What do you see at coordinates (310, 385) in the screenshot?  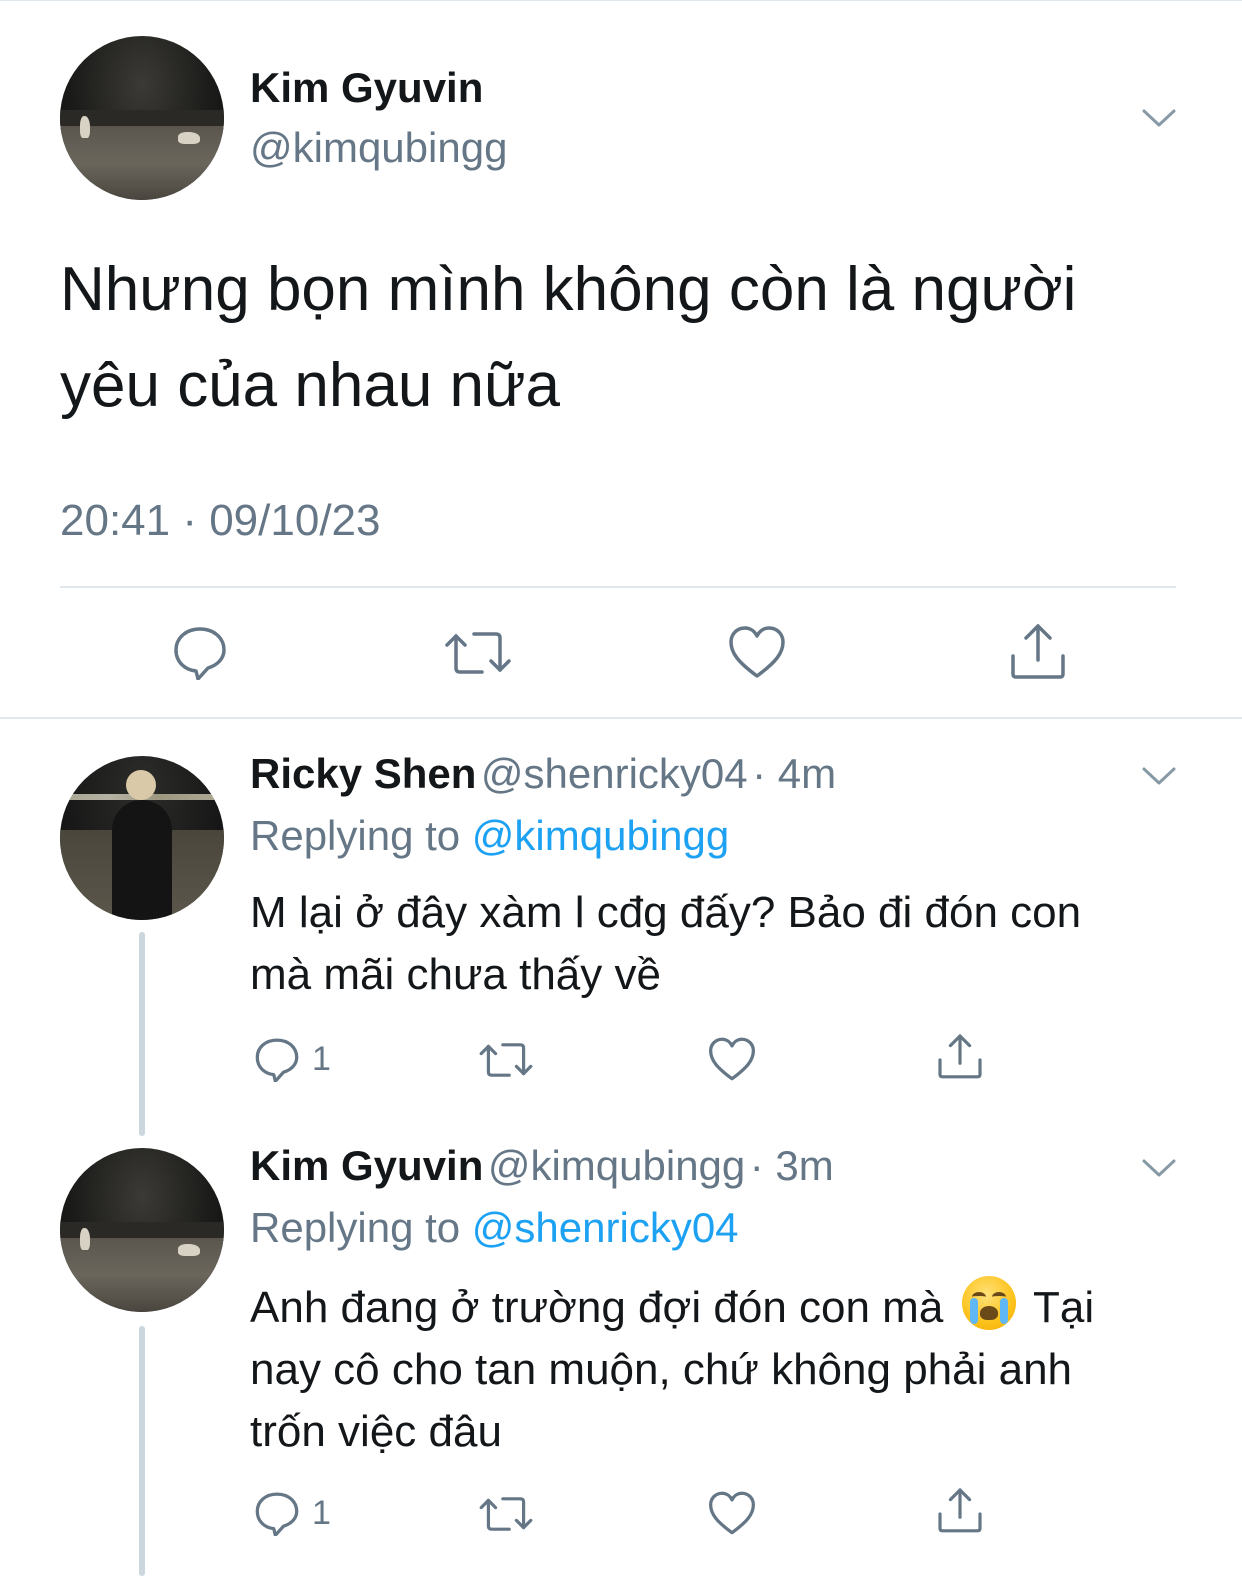 I see `tweet-text-line: yêu của nhau nữa` at bounding box center [310, 385].